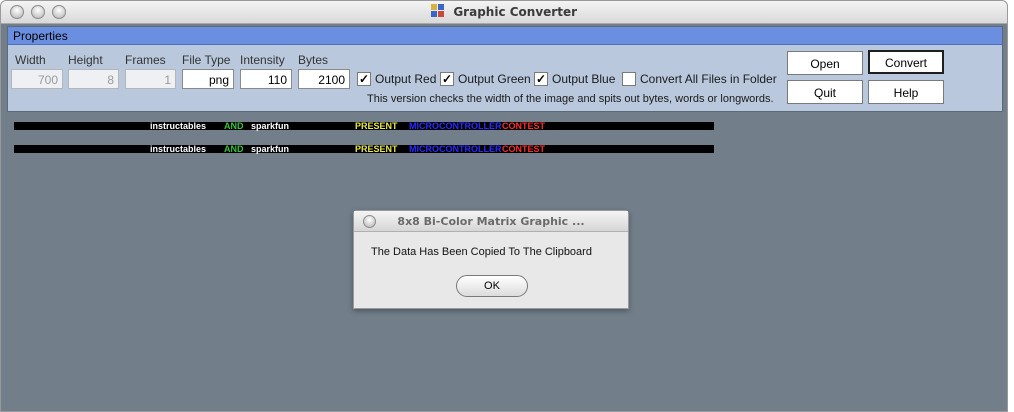 This screenshot has height=412, width=1014. Describe the element at coordinates (313, 60) in the screenshot. I see `bytes-label: Bytes` at that location.